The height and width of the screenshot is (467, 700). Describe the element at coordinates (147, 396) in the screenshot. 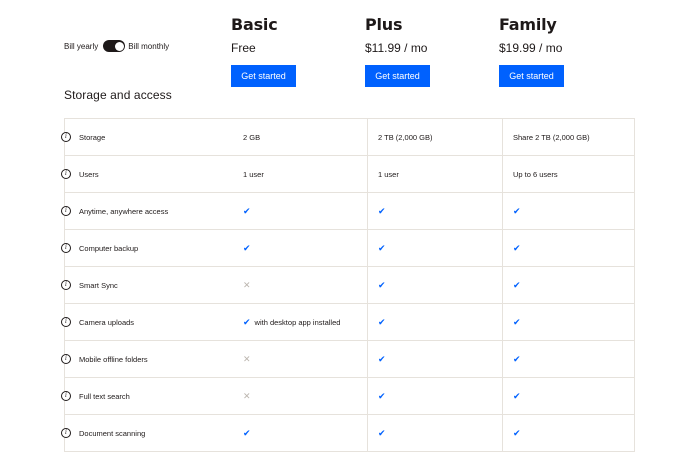

I see `feature-cell: i Full text search` at that location.